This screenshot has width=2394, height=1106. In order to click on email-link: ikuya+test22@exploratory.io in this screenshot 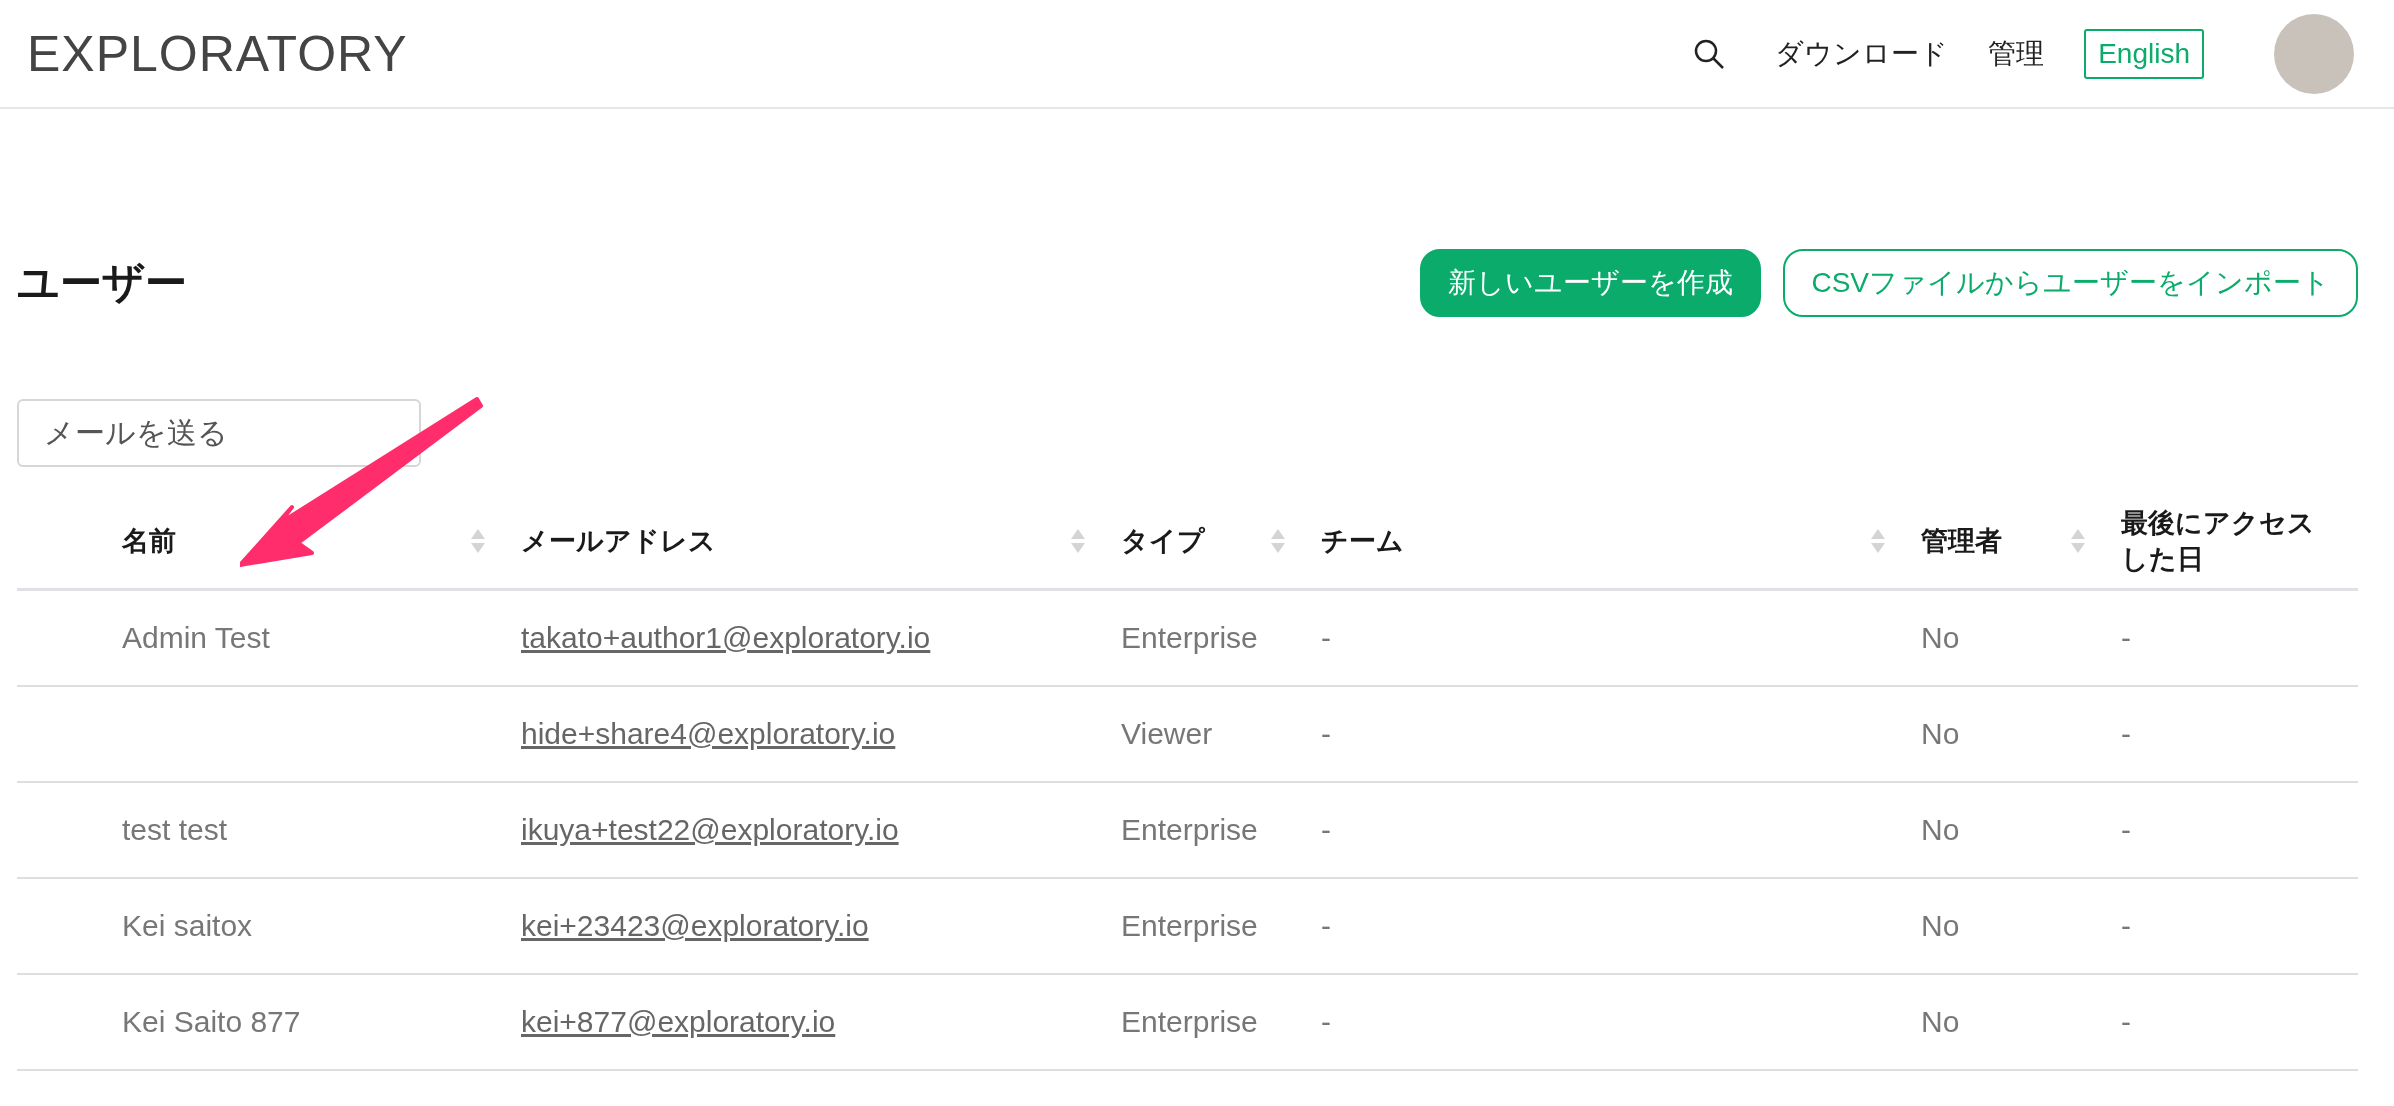, I will do `click(710, 830)`.